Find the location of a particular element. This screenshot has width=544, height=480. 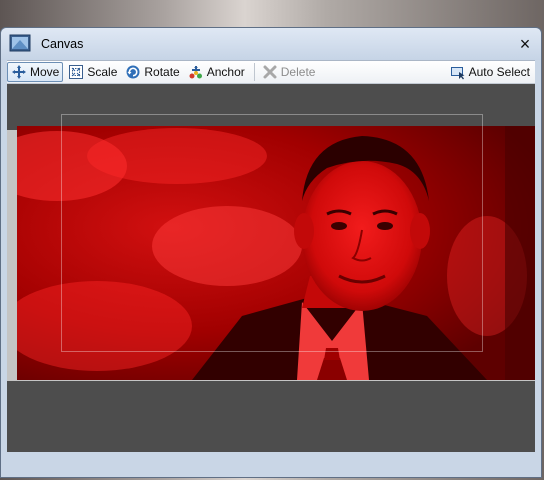

delete-x-icon is located at coordinates (270, 72).